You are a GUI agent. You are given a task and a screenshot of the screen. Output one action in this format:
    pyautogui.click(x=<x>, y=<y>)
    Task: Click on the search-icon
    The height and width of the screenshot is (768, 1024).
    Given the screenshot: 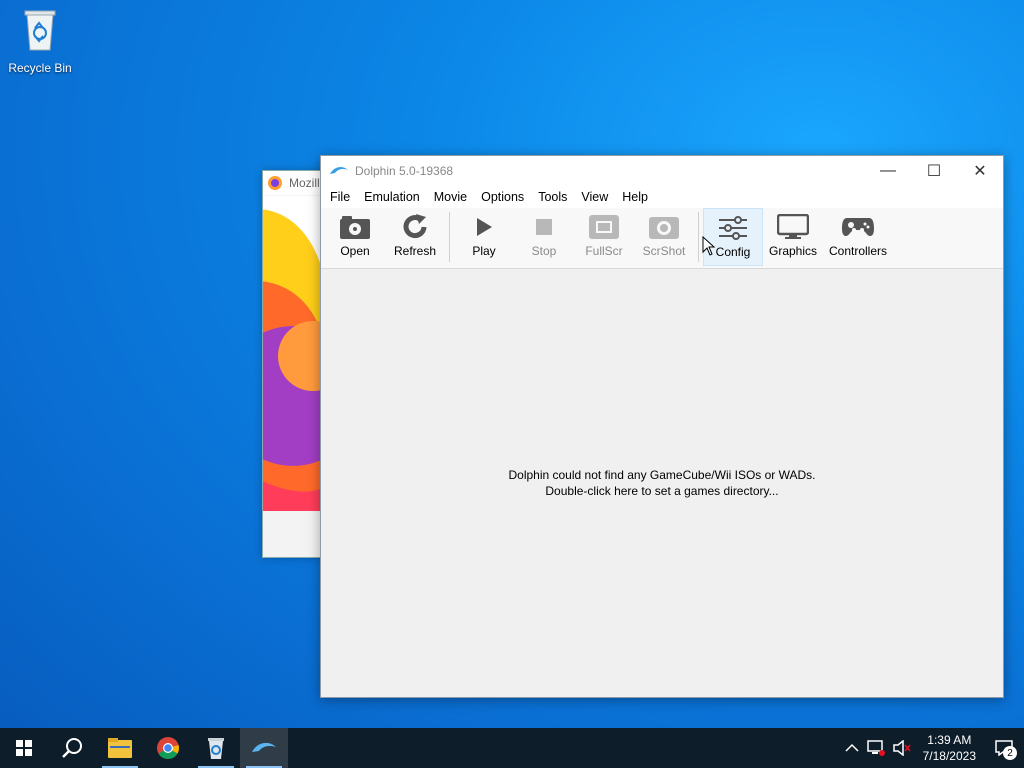 What is the action you would take?
    pyautogui.click(x=72, y=748)
    